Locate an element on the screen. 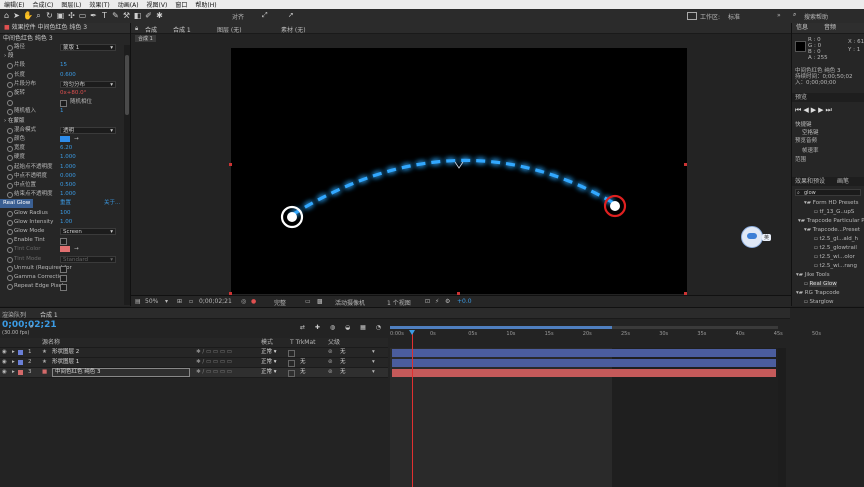 Image resolution: width=864 pixels, height=487 pixels. effect-controls-tab: ■ 效果控件 中间色红色 纯色 3 is located at coordinates (65, 28).